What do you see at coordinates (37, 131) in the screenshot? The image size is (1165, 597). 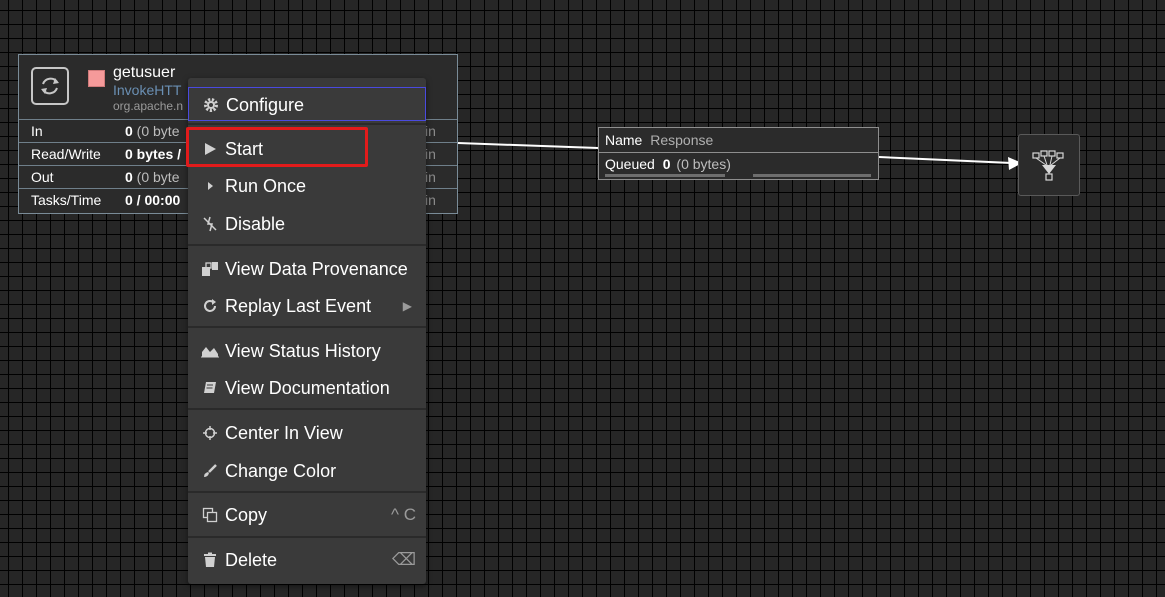 I see `stat-label: In` at bounding box center [37, 131].